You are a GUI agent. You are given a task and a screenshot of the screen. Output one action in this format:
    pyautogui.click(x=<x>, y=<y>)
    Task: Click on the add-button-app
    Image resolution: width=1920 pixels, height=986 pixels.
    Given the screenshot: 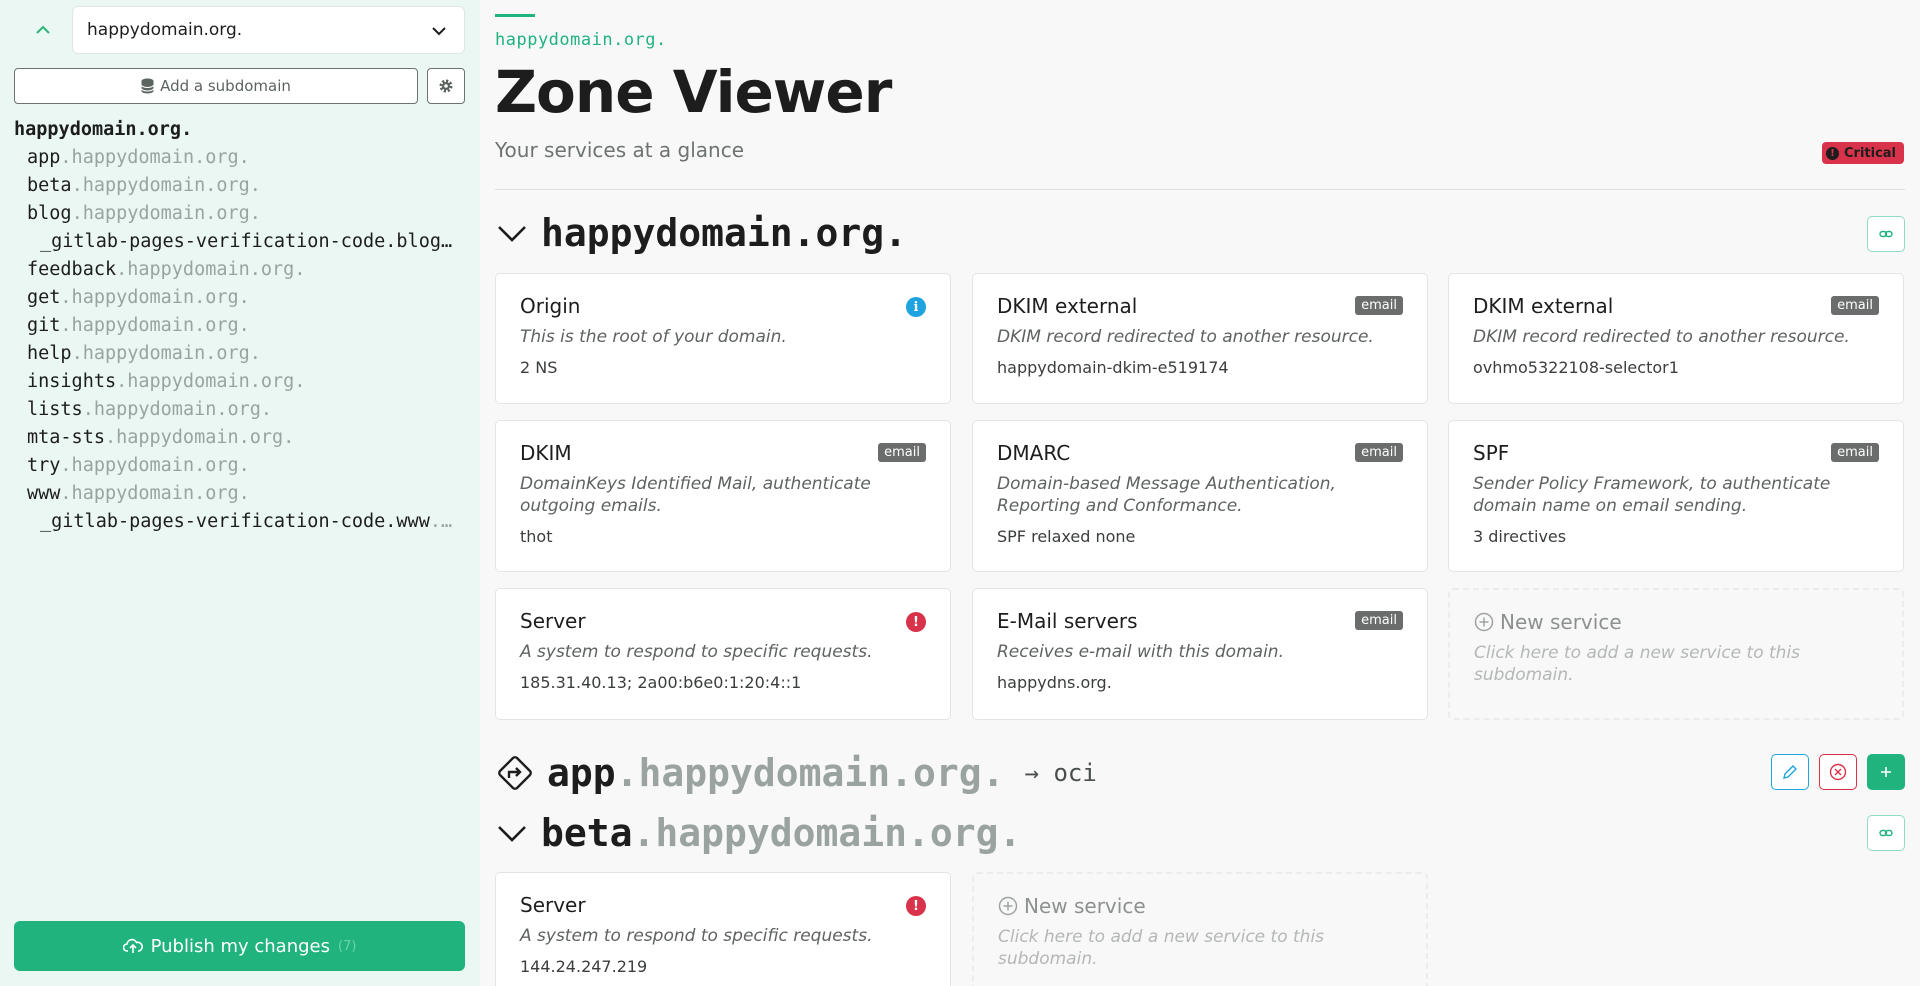 What is the action you would take?
    pyautogui.click(x=1886, y=772)
    